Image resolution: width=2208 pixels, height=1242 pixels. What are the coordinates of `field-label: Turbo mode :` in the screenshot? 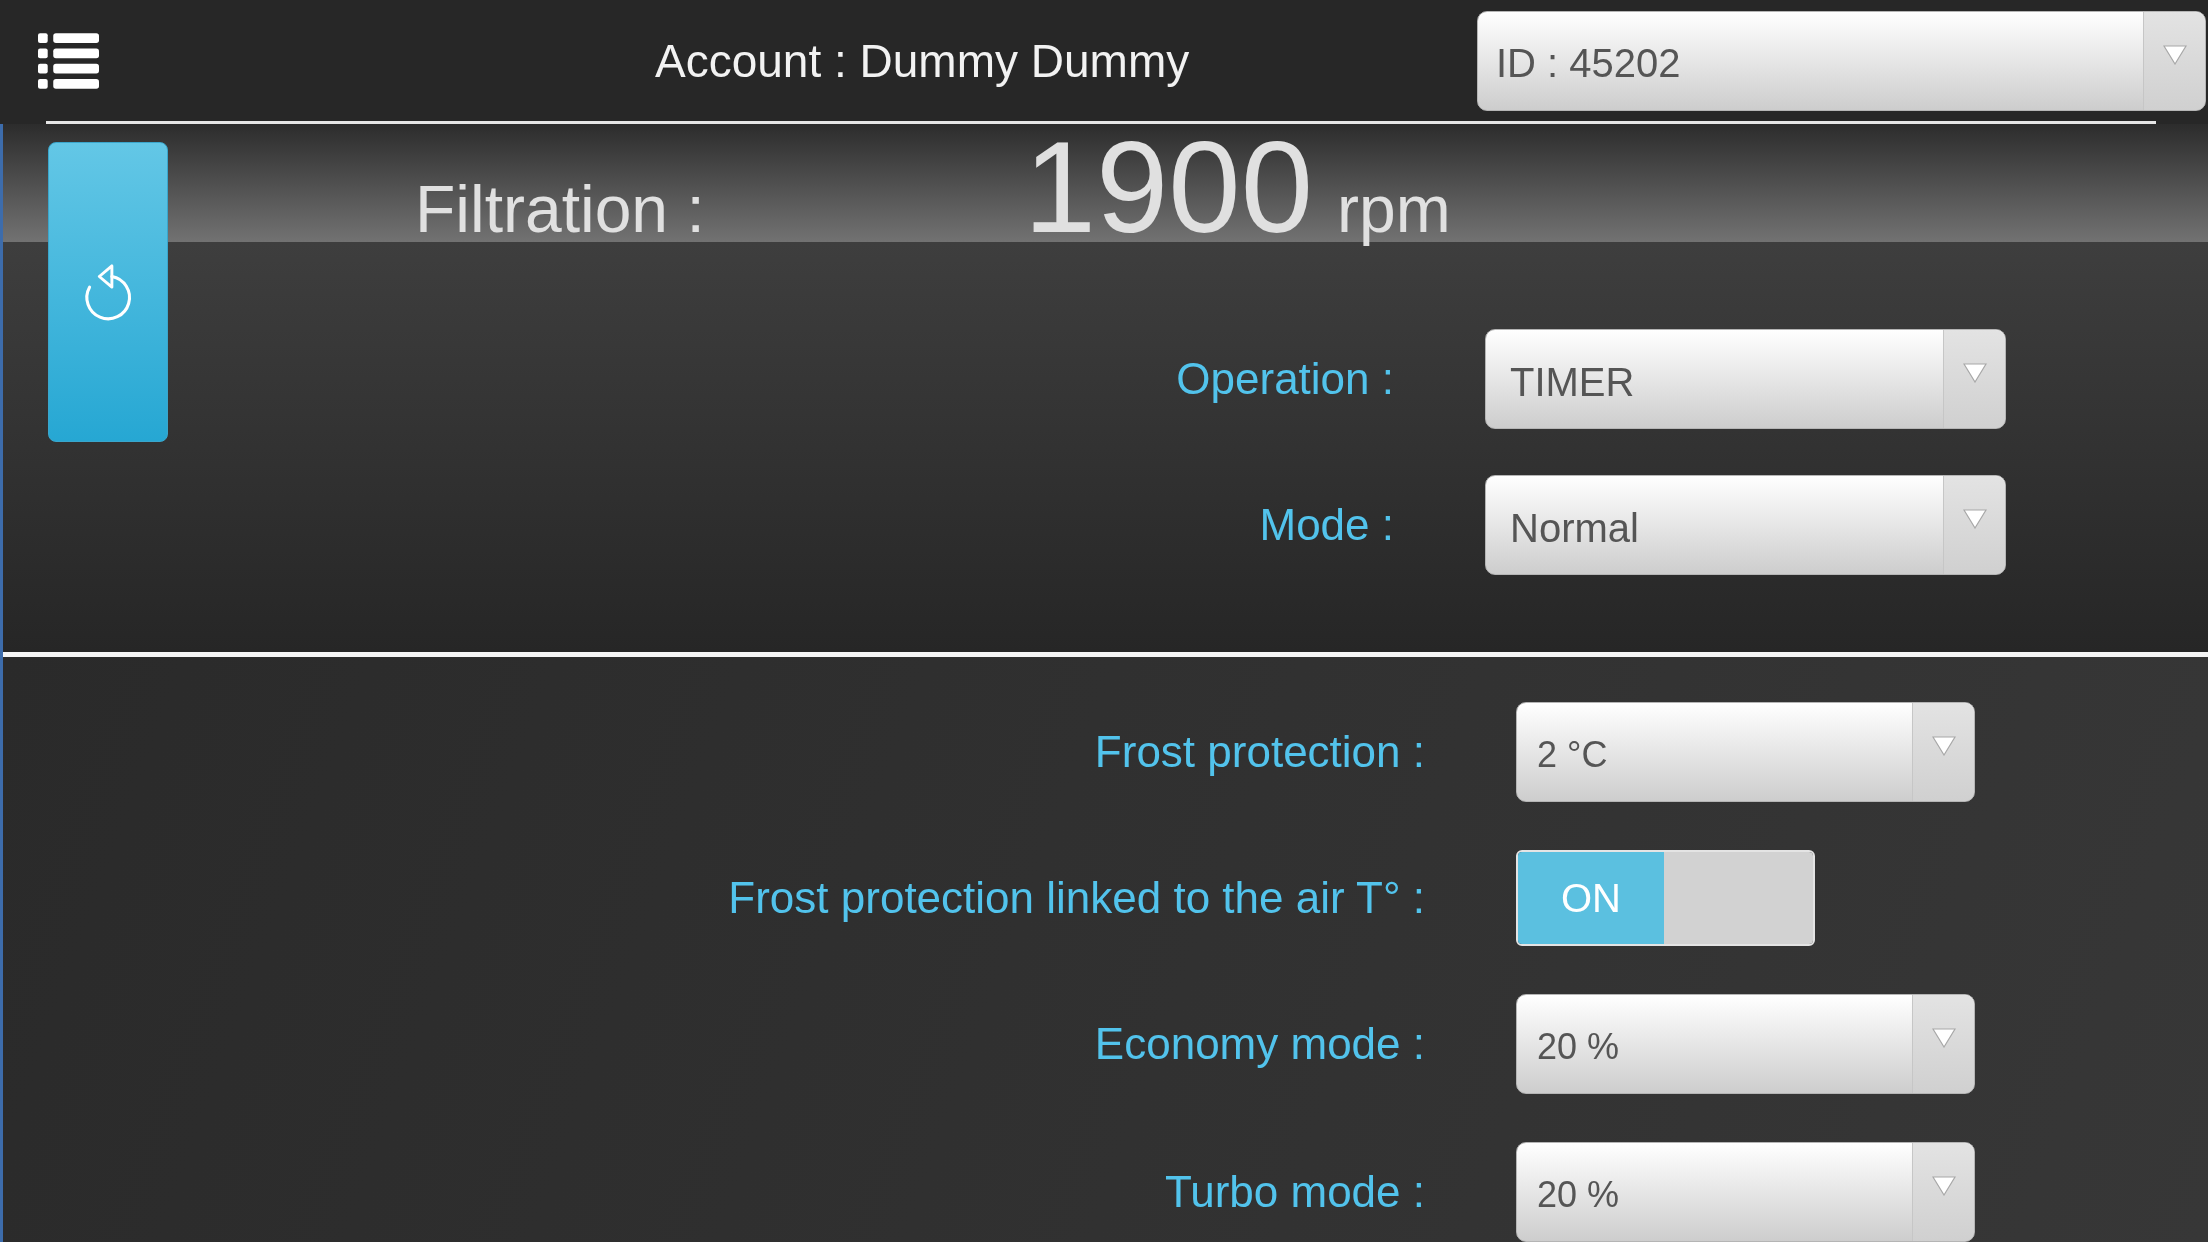 It's located at (1294, 1192).